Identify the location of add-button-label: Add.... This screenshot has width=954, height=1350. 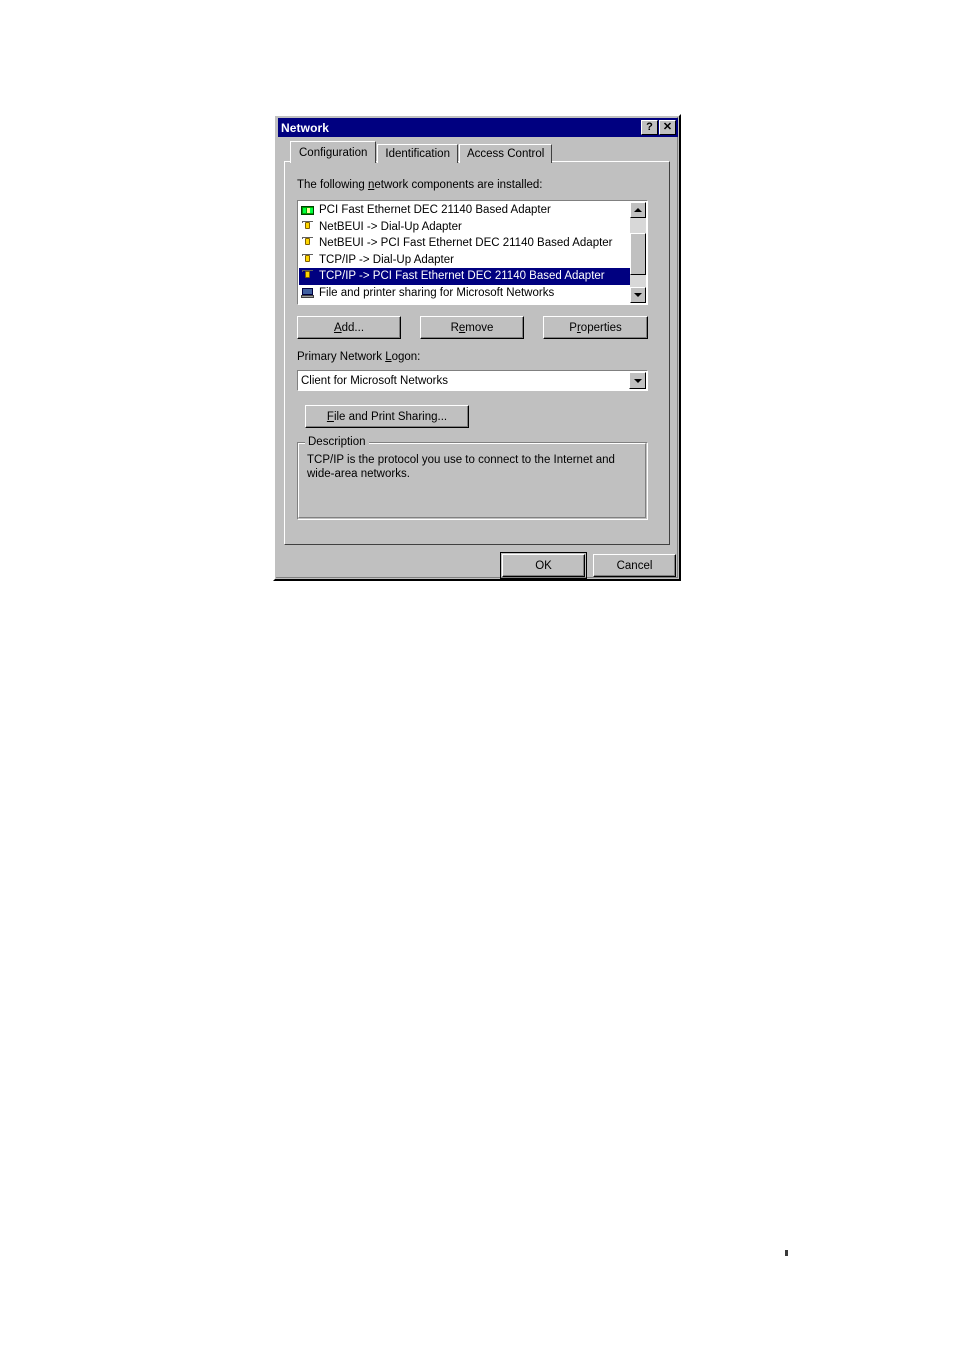
(349, 328).